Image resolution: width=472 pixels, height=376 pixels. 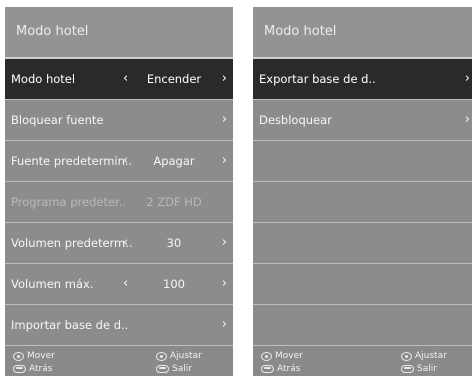 What do you see at coordinates (52, 284) in the screenshot?
I see `menu-item-label: Volumen máx.` at bounding box center [52, 284].